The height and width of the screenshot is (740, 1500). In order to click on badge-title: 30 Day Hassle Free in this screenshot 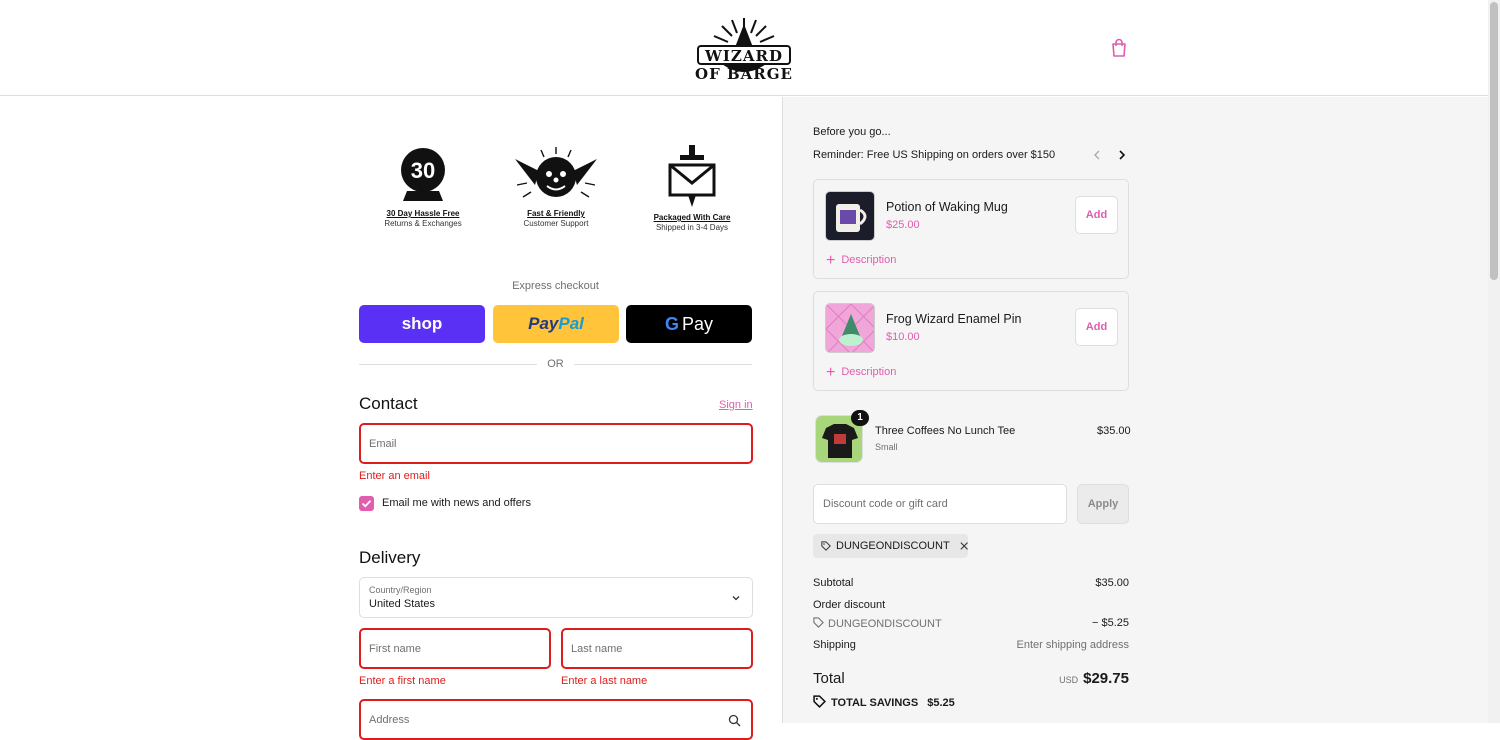, I will do `click(423, 213)`.